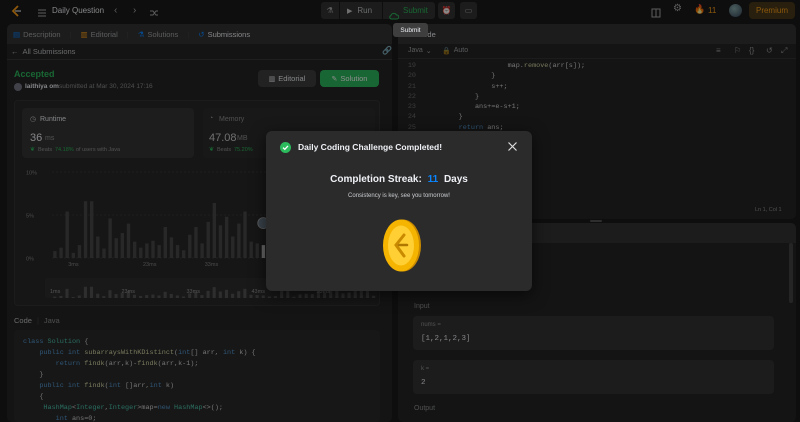 The image size is (800, 422). I want to click on streak-line: Completion Streak: 11 Days, so click(399, 179).